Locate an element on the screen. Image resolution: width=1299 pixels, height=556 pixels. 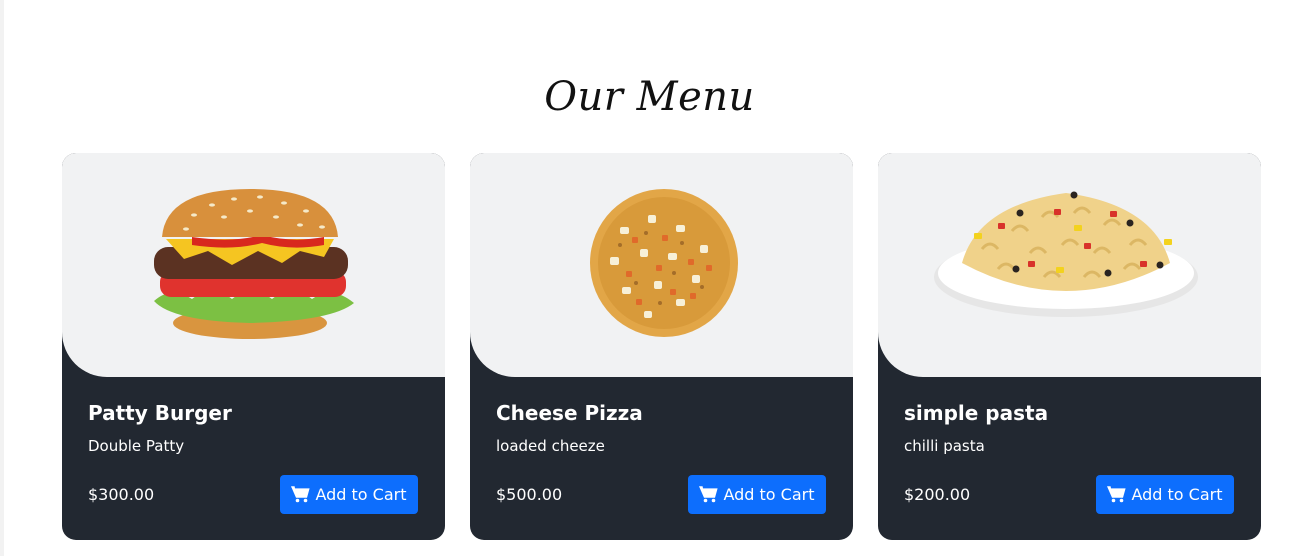
item-name: Patty Burger is located at coordinates (160, 413).